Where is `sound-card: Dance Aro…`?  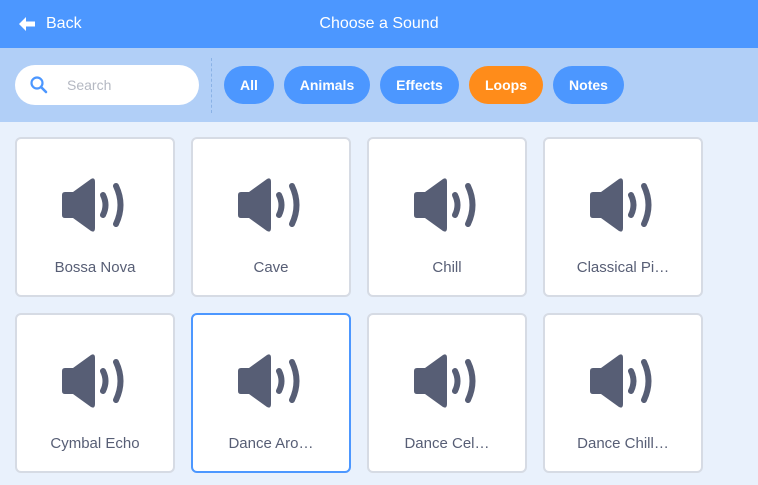
sound-card: Dance Aro… is located at coordinates (271, 393).